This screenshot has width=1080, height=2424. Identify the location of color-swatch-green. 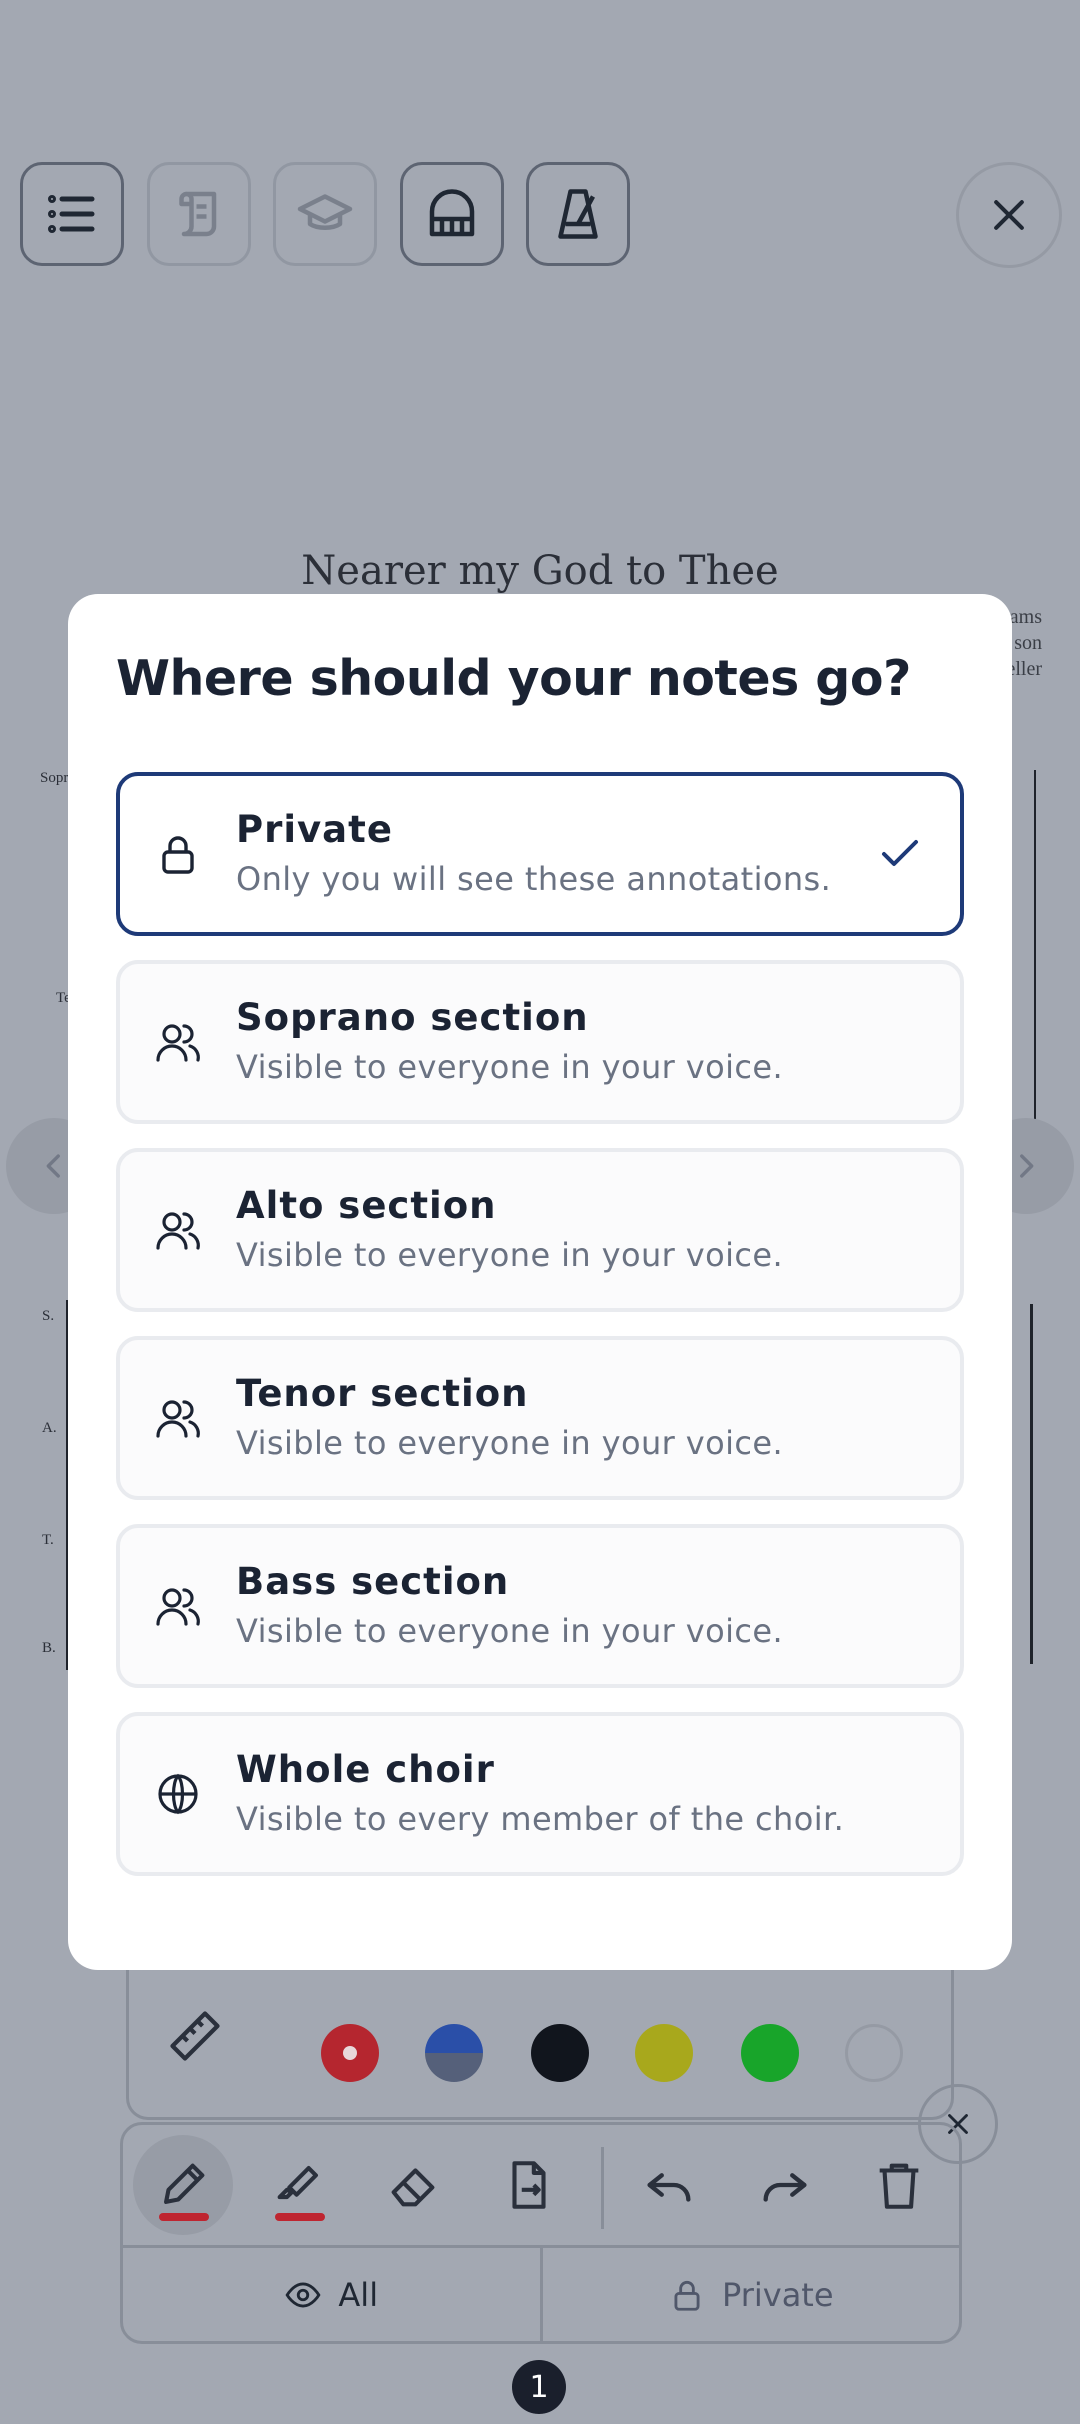
(770, 2053).